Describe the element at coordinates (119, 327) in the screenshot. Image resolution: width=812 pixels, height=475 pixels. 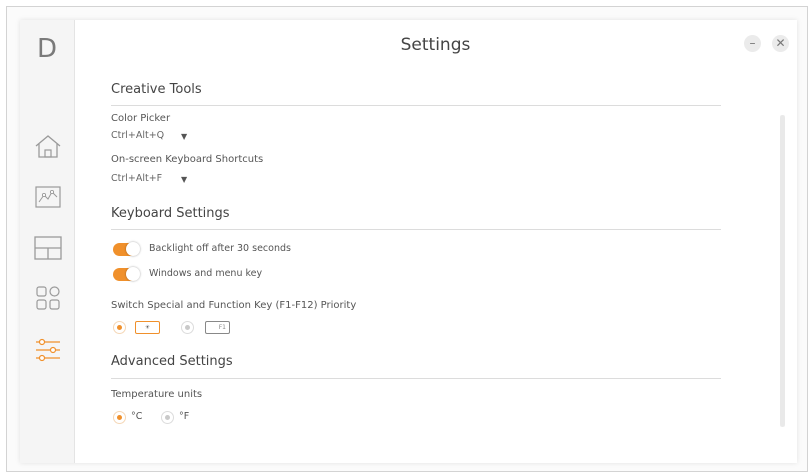
I see `special-key-priority-radio` at that location.